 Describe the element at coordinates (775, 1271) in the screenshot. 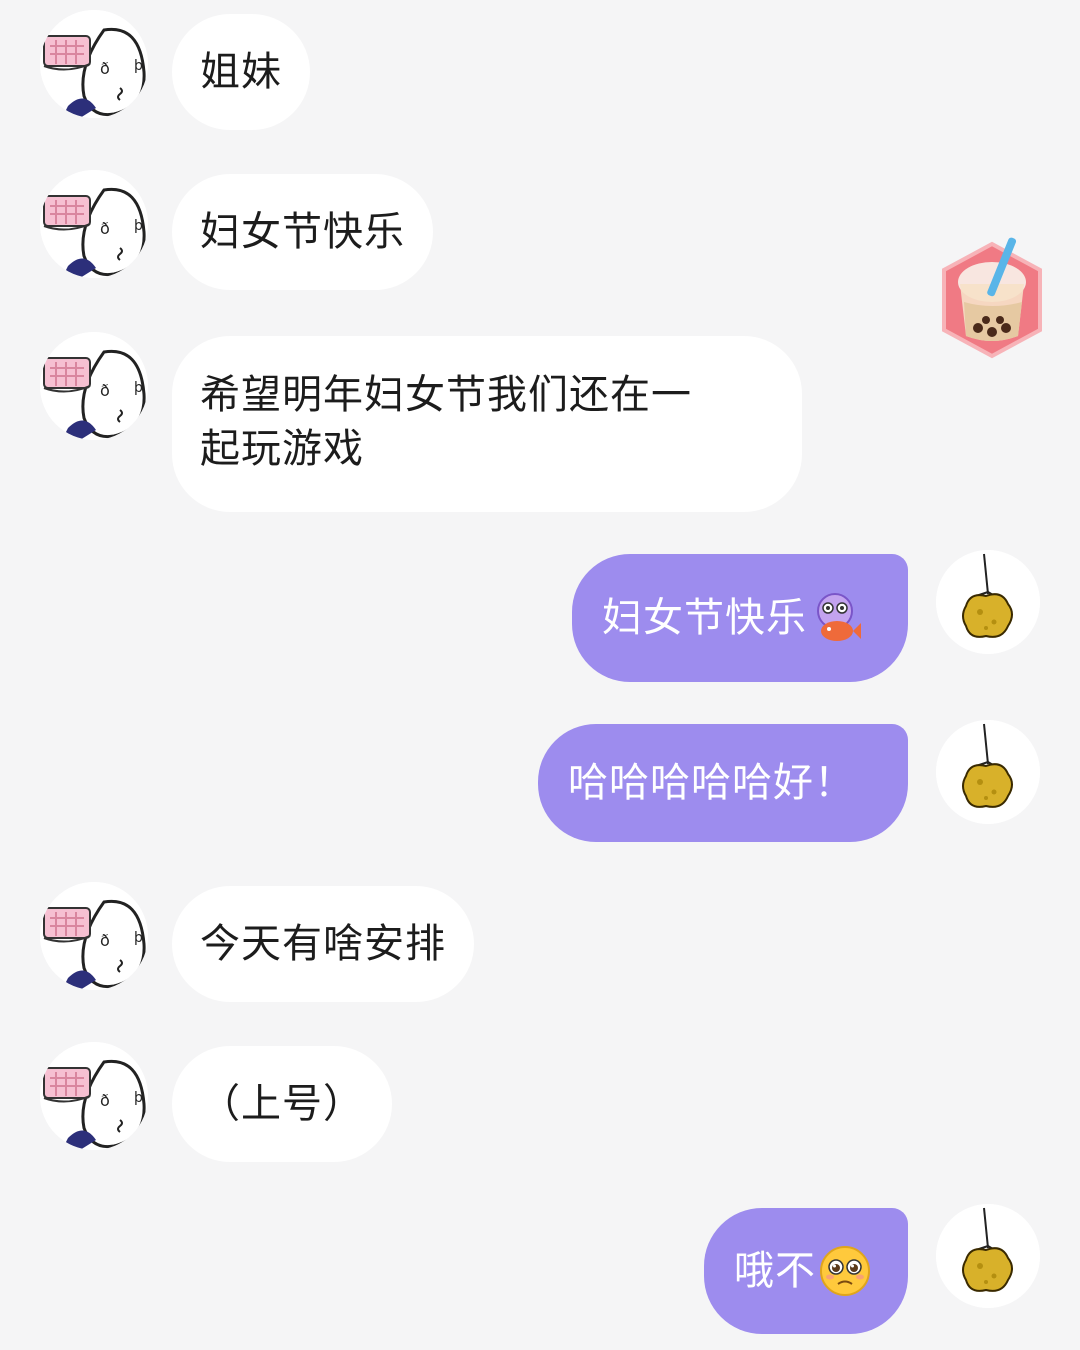

I see `message-text: 哦不` at that location.